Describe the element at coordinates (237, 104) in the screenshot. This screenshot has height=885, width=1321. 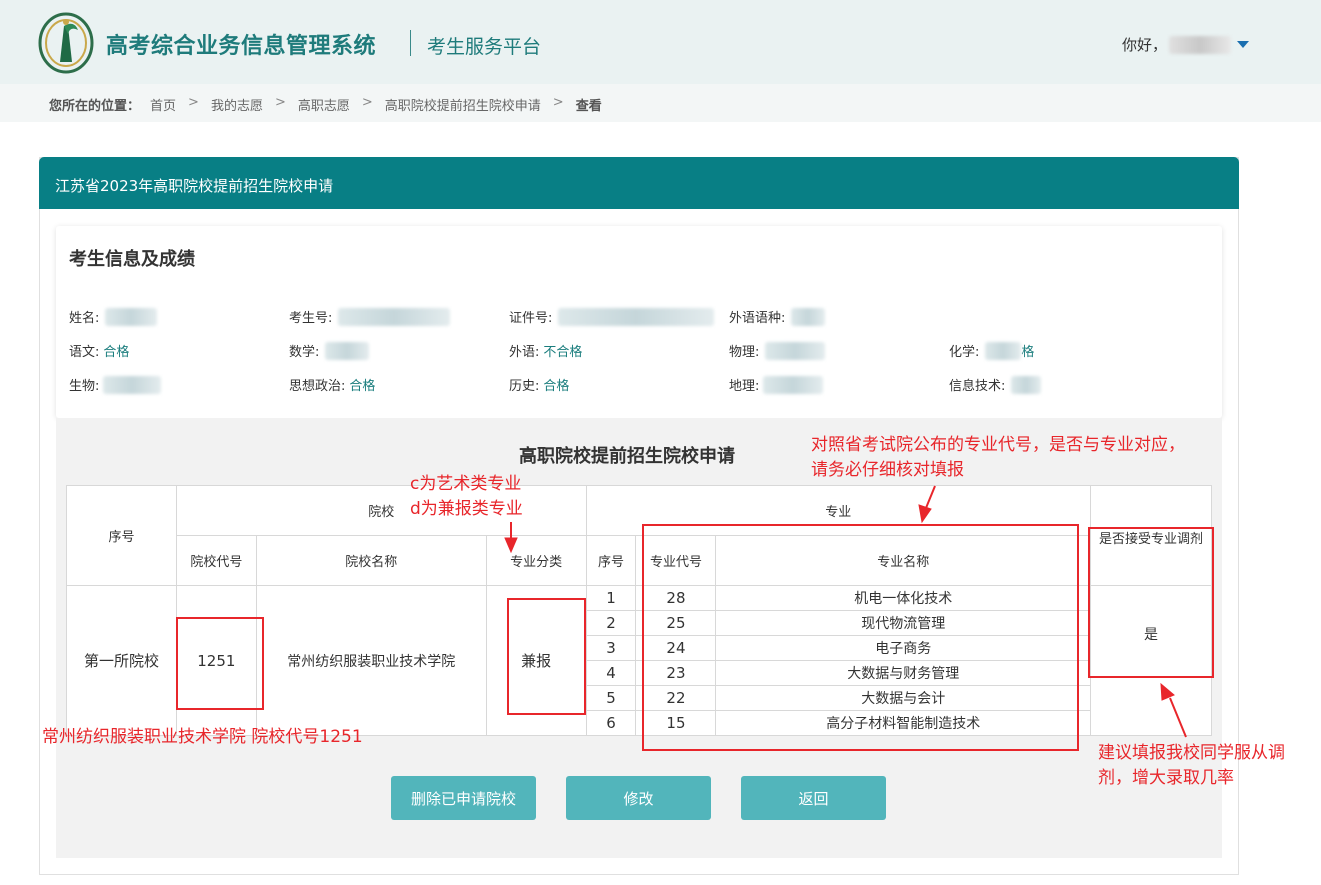
I see `breadcrumb-item-my-choices: 我的志愿` at that location.